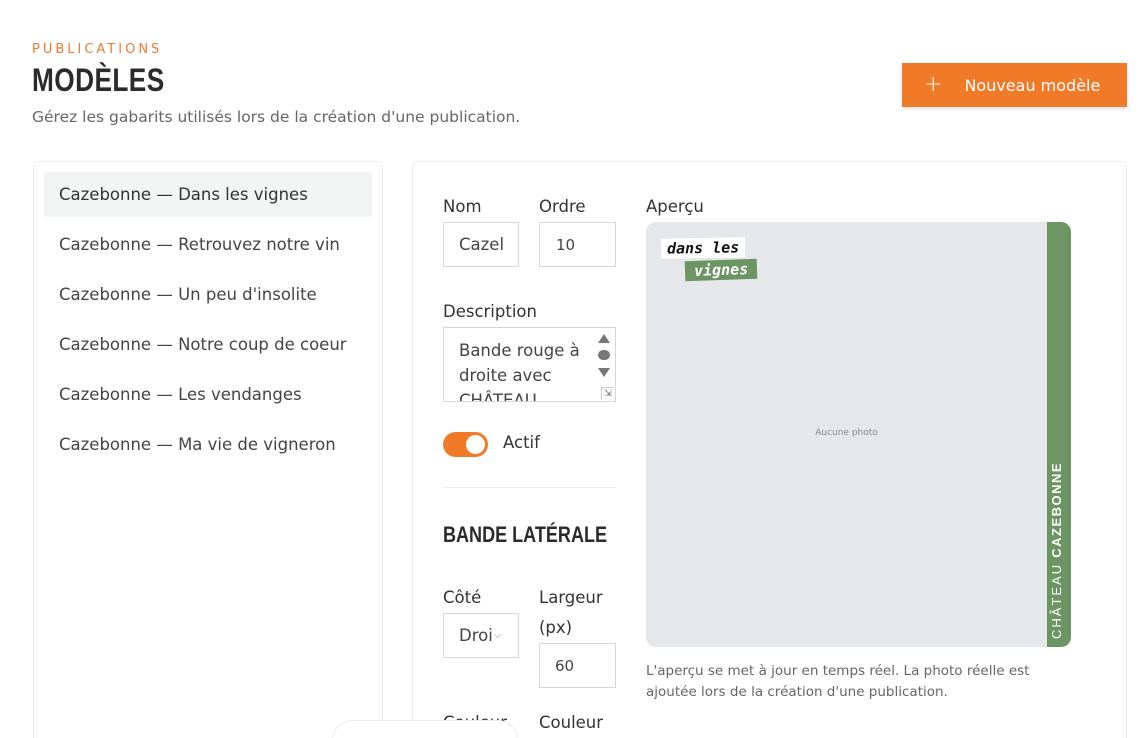  I want to click on band-label: CHÂTEAU CAZEBONNE, so click(1056, 550).